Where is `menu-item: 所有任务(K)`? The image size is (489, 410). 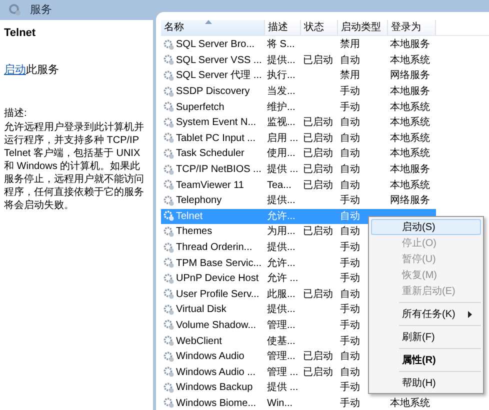 menu-item: 所有任务(K) is located at coordinates (426, 314).